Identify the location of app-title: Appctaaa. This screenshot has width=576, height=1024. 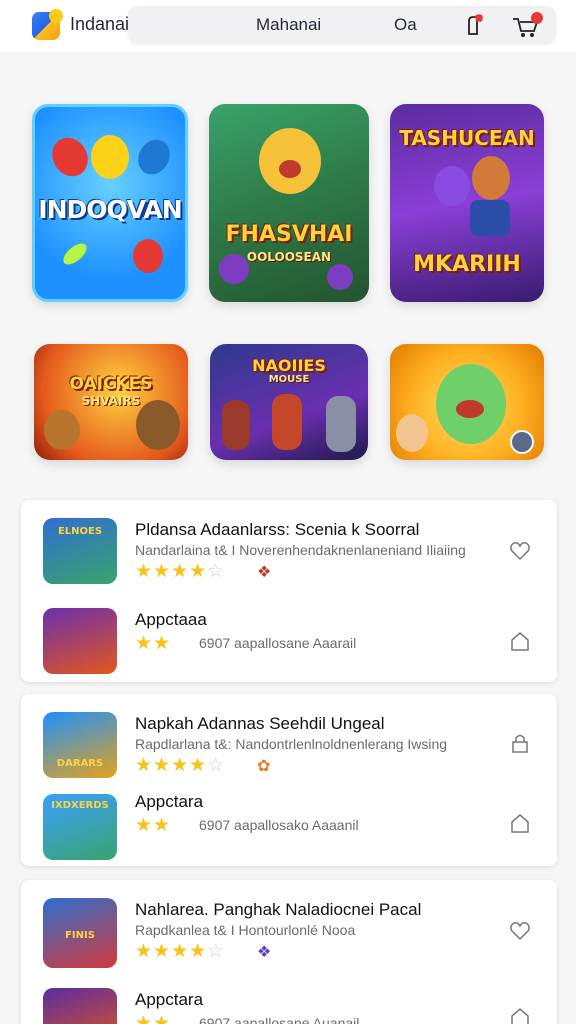
(171, 619).